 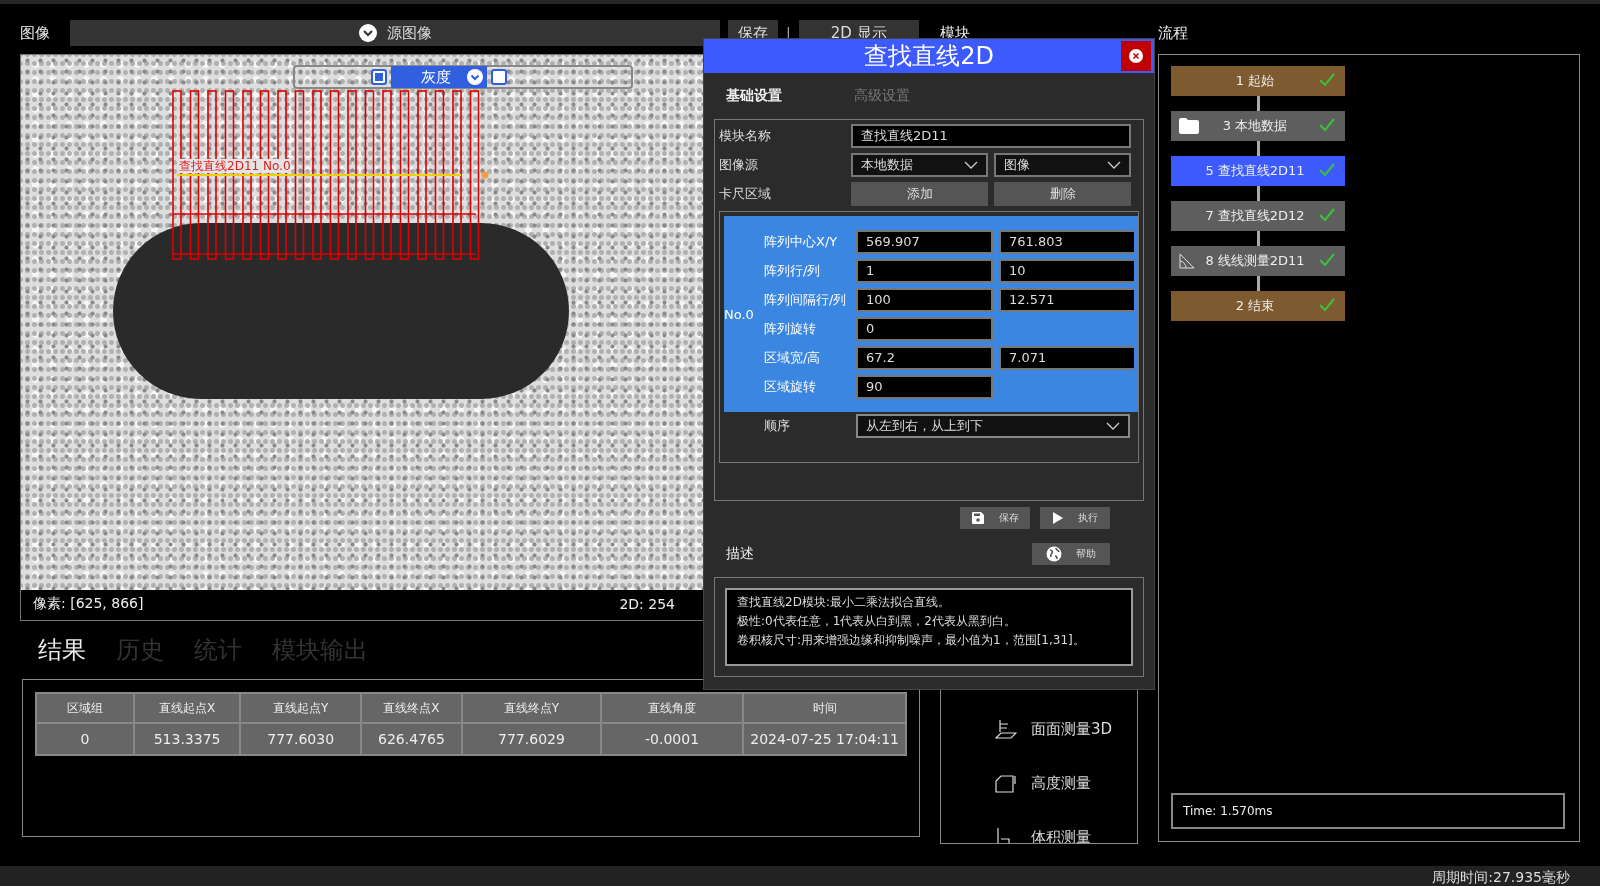 I want to click on column-header: 直线终点X, so click(x=411, y=708).